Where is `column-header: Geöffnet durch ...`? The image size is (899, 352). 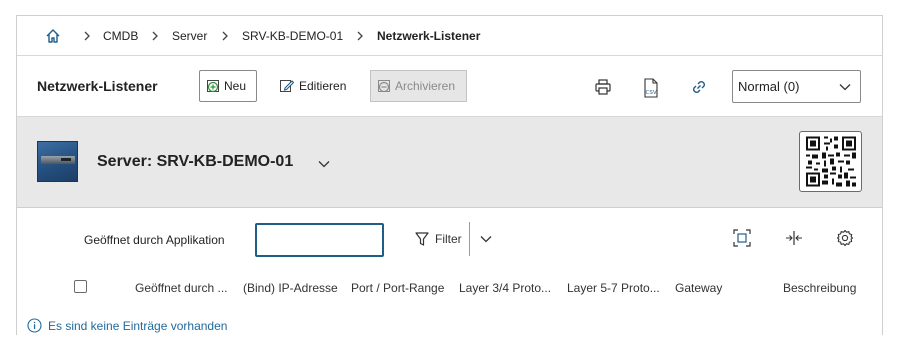 column-header: Geöffnet durch ... is located at coordinates (181, 288).